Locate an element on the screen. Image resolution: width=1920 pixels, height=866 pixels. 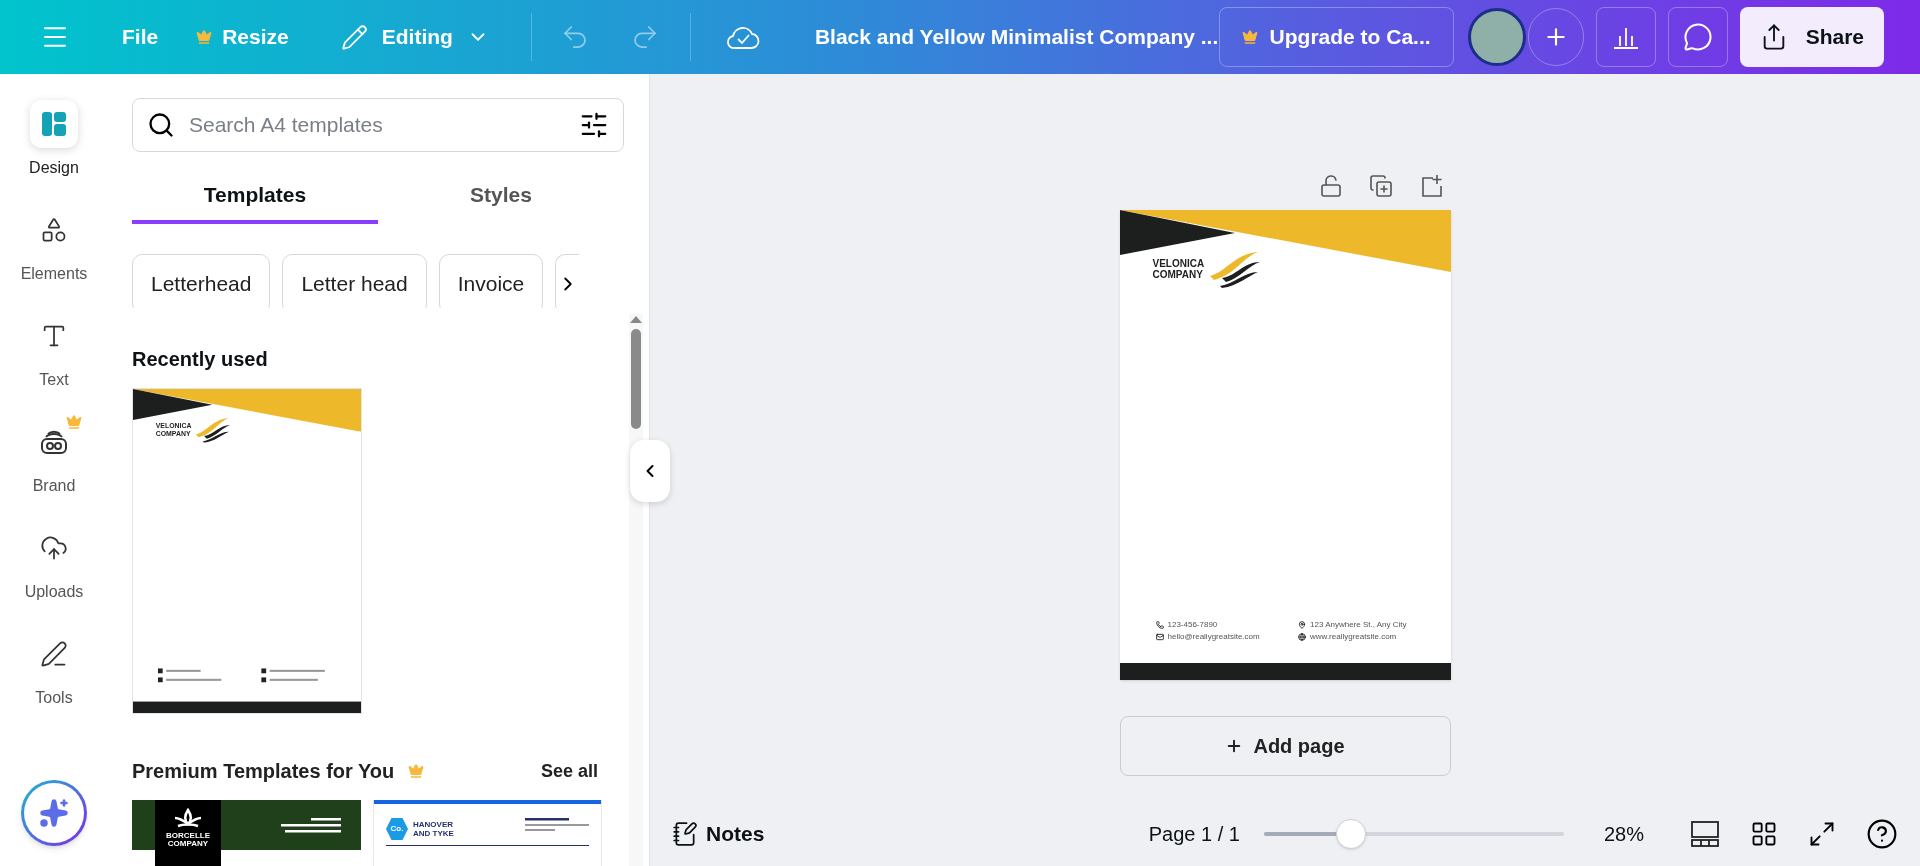
grid-view-button is located at coordinates (1764, 834).